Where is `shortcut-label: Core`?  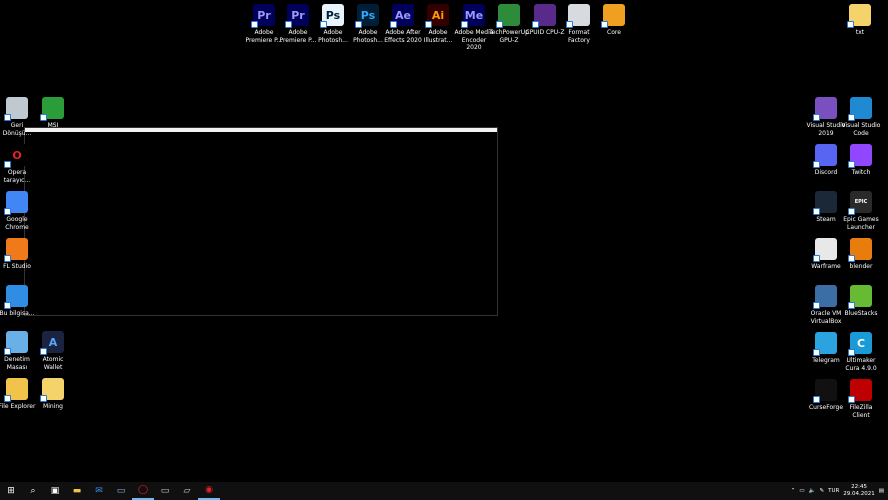 shortcut-label: Core is located at coordinates (614, 32).